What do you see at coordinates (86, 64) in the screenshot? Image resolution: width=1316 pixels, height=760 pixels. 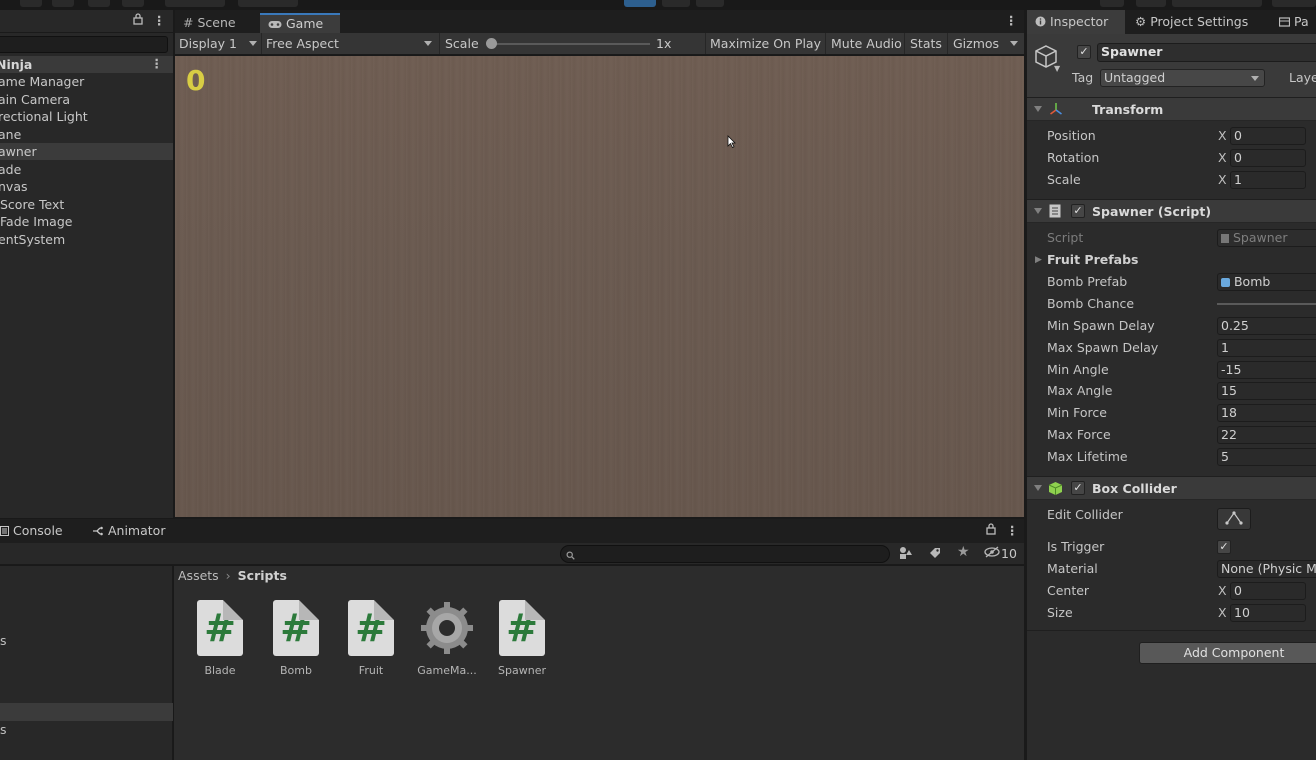 I see `scene-row: Ninja ⋮` at bounding box center [86, 64].